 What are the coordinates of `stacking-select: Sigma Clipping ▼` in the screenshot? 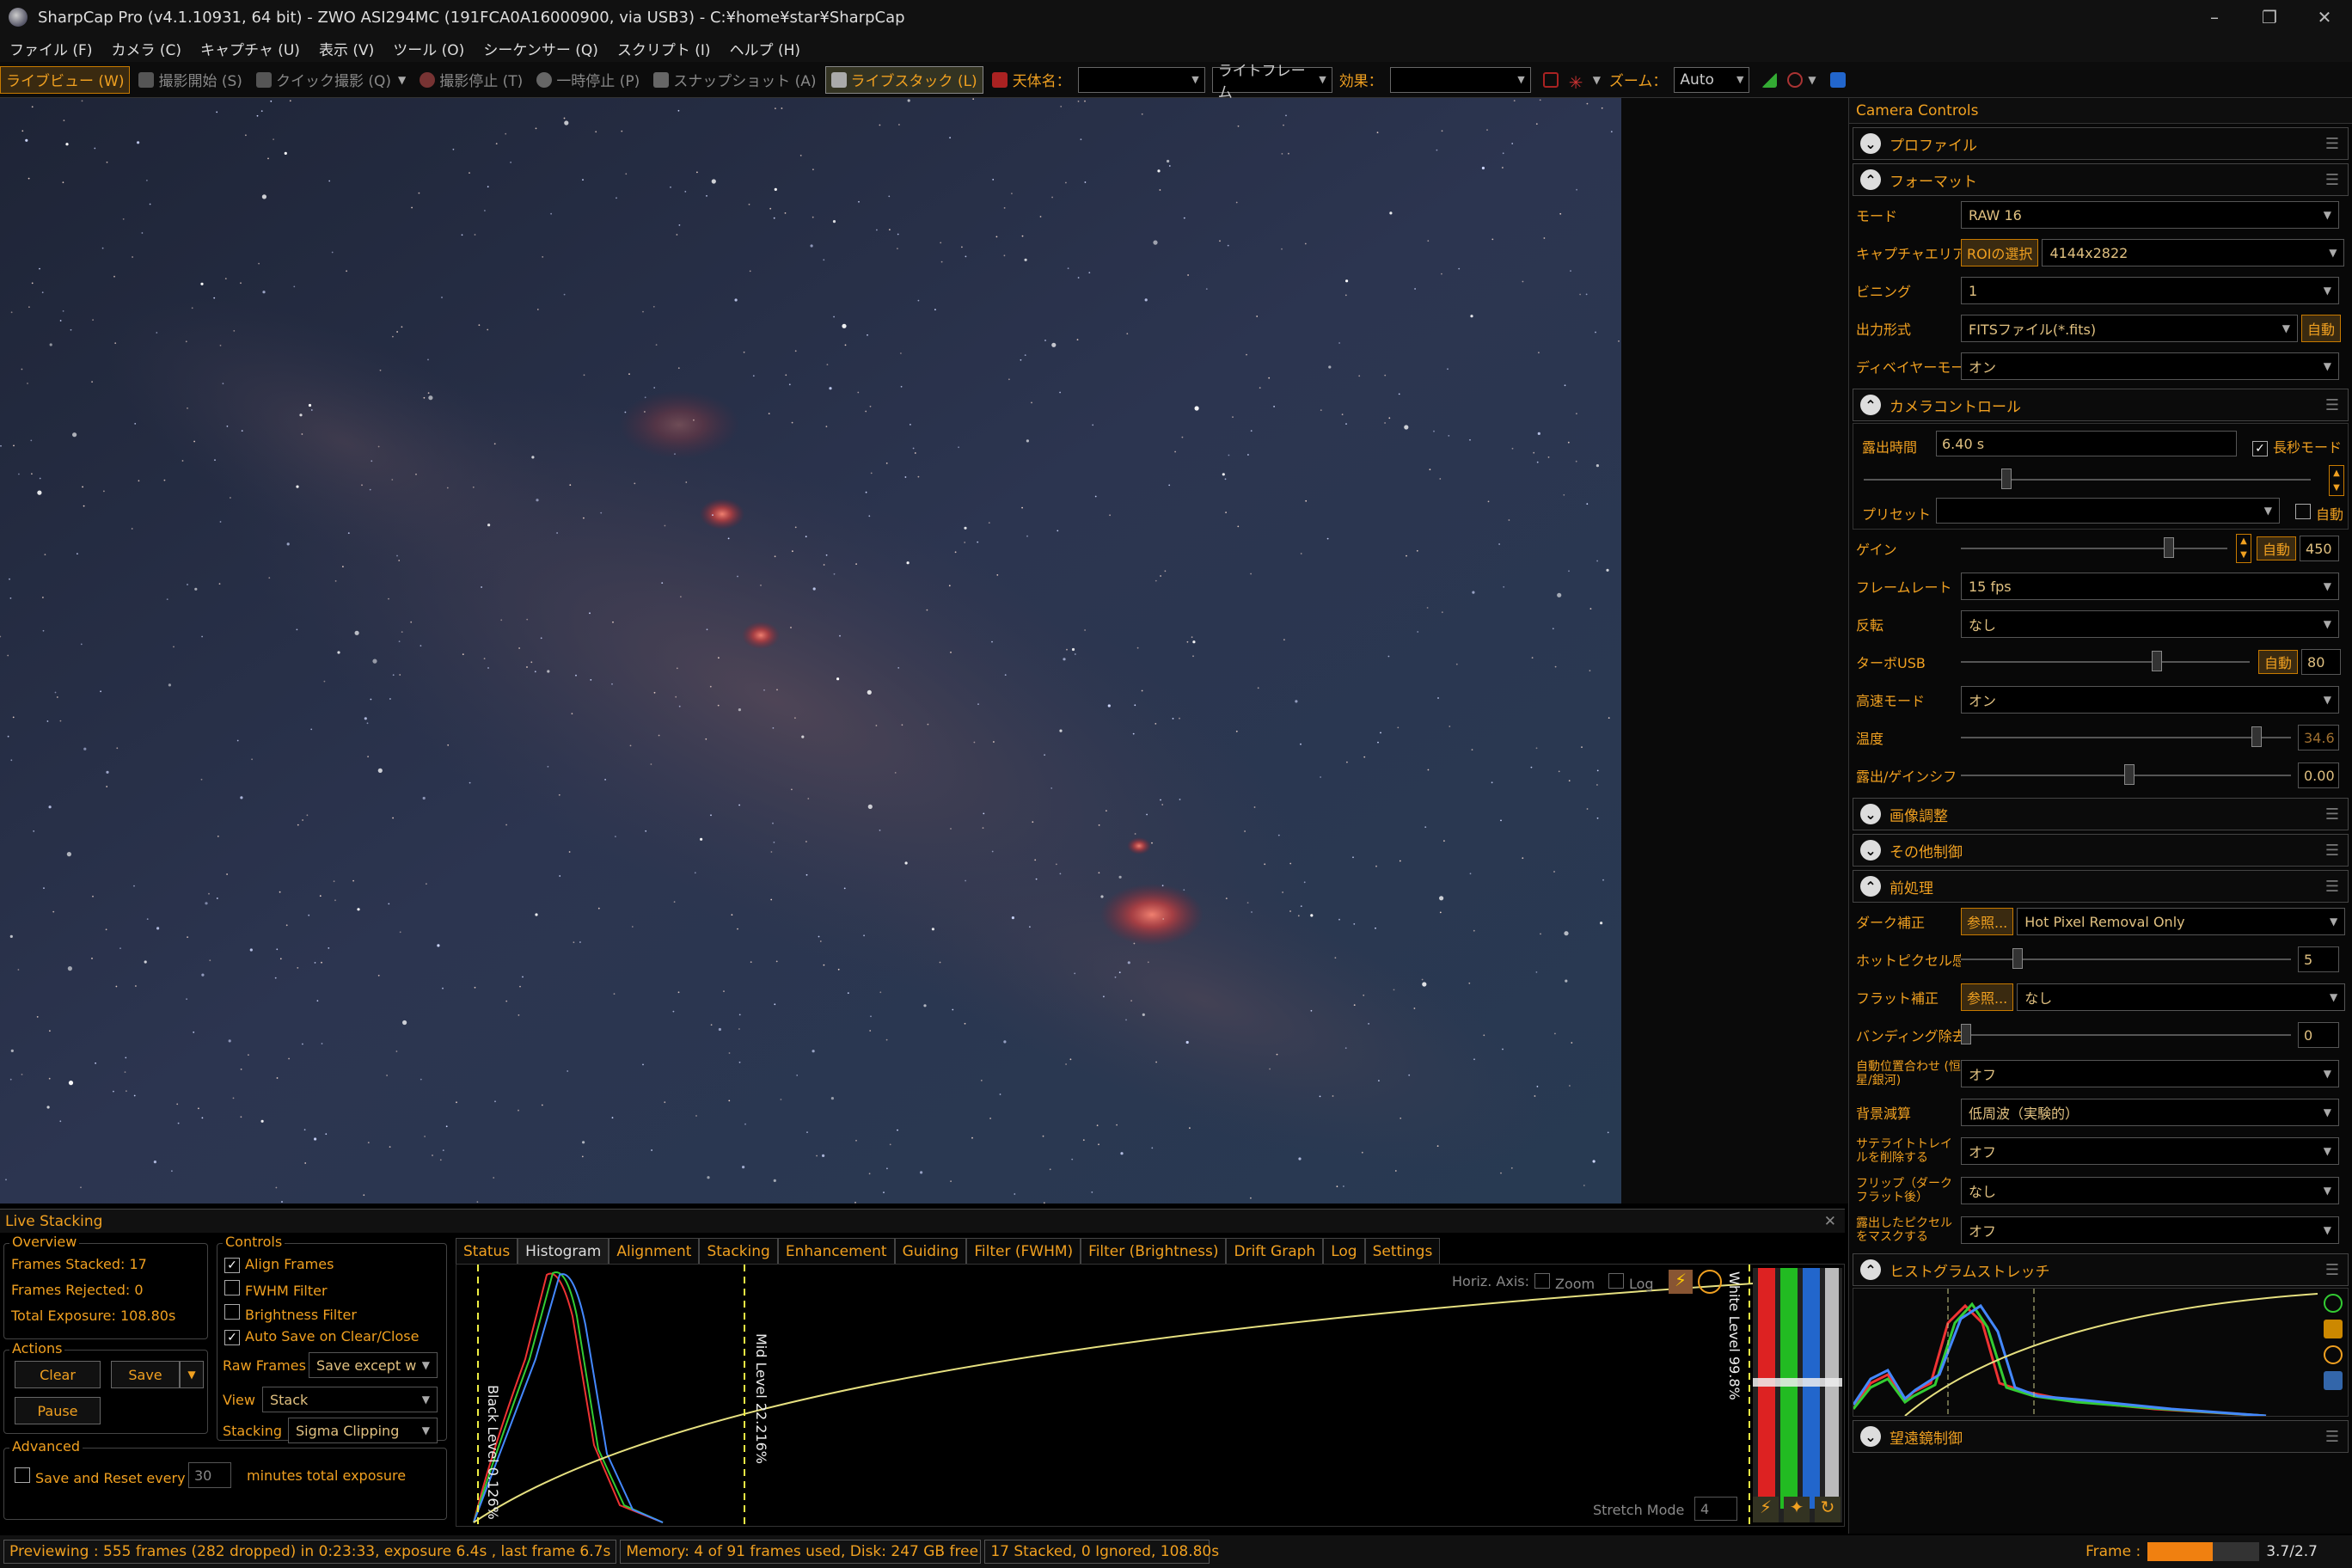 It's located at (363, 1430).